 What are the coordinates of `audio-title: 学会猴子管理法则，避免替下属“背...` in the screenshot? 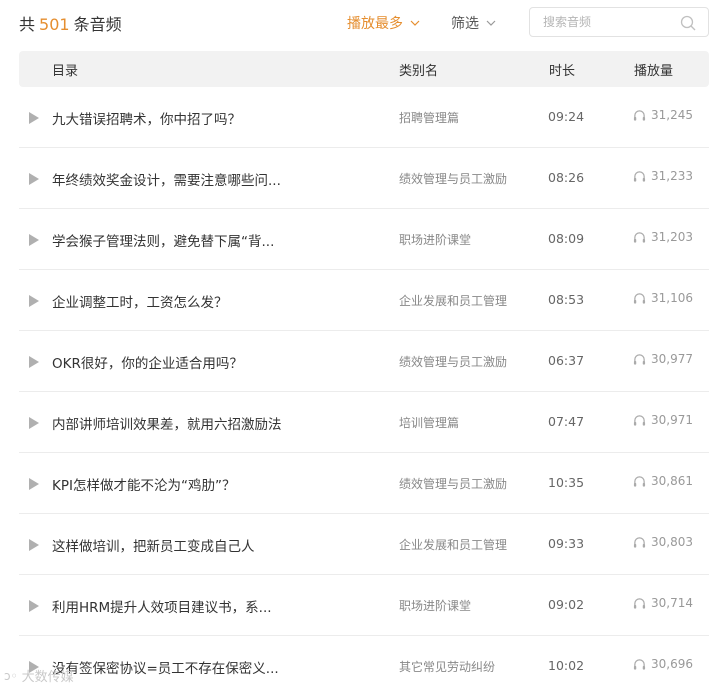 It's located at (163, 240).